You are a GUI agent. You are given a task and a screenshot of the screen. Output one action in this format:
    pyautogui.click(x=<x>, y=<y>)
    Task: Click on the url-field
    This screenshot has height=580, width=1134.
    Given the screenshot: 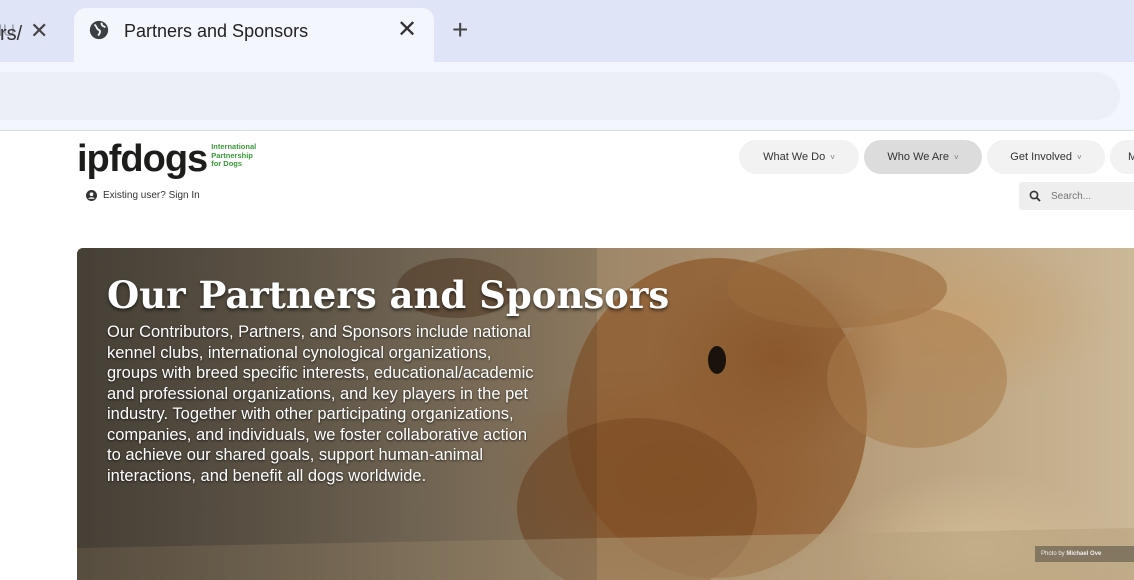 What is the action you would take?
    pyautogui.click(x=560, y=96)
    